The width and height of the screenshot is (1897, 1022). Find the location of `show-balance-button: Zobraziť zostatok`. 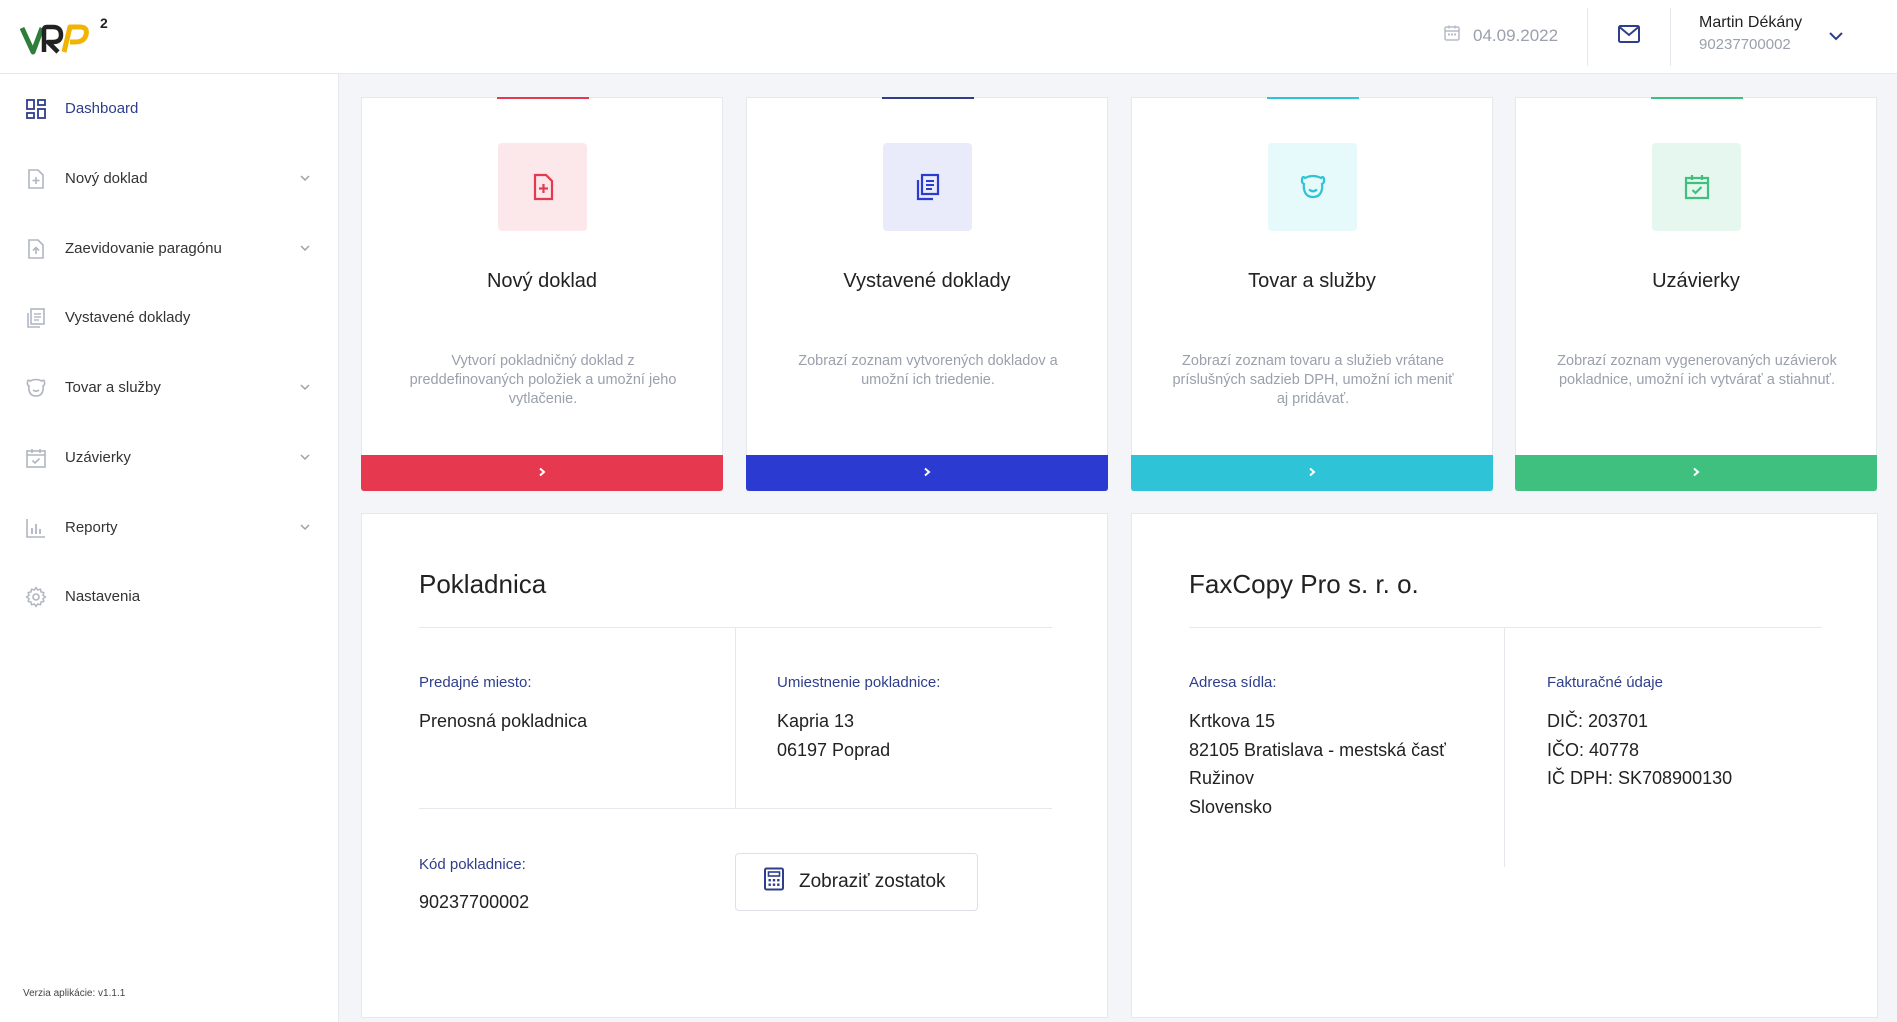

show-balance-button: Zobraziť zostatok is located at coordinates (856, 882).